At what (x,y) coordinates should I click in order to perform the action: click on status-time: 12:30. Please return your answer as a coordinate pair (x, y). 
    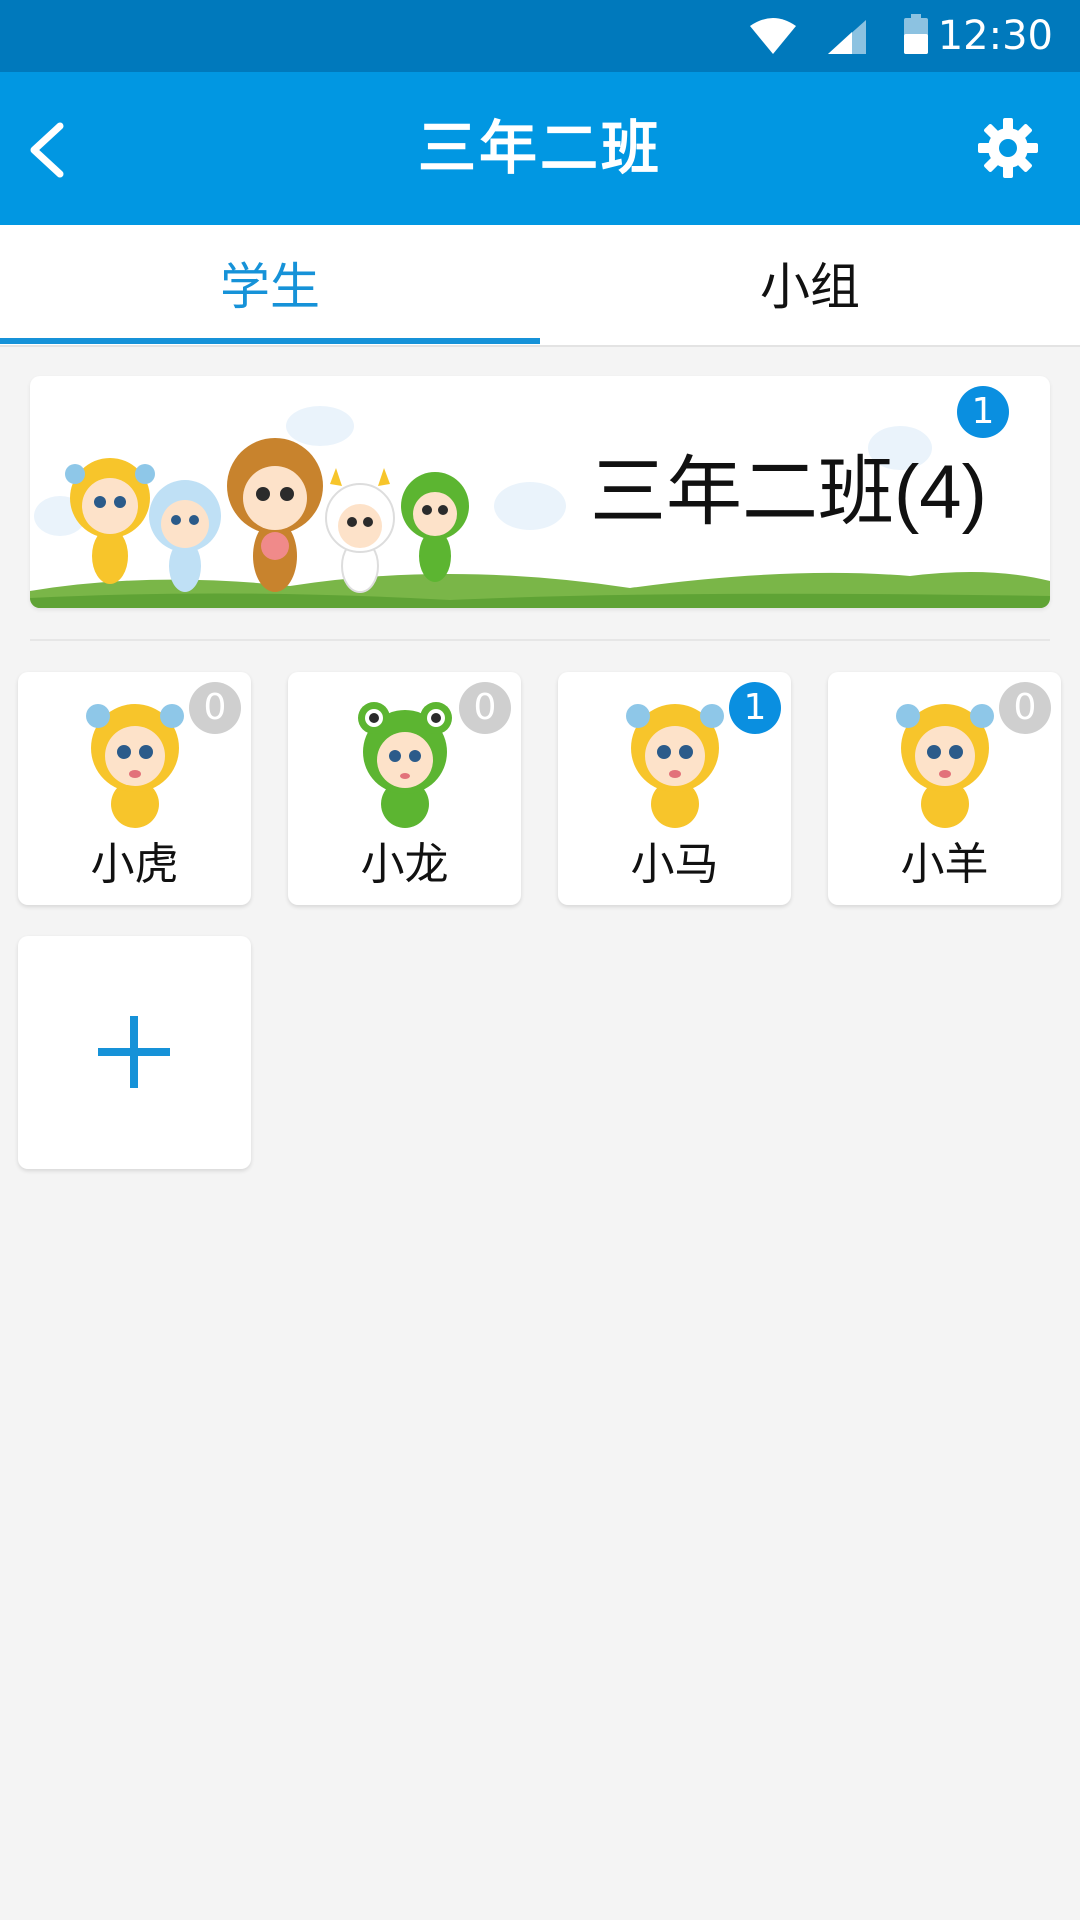
    Looking at the image, I should click on (995, 36).